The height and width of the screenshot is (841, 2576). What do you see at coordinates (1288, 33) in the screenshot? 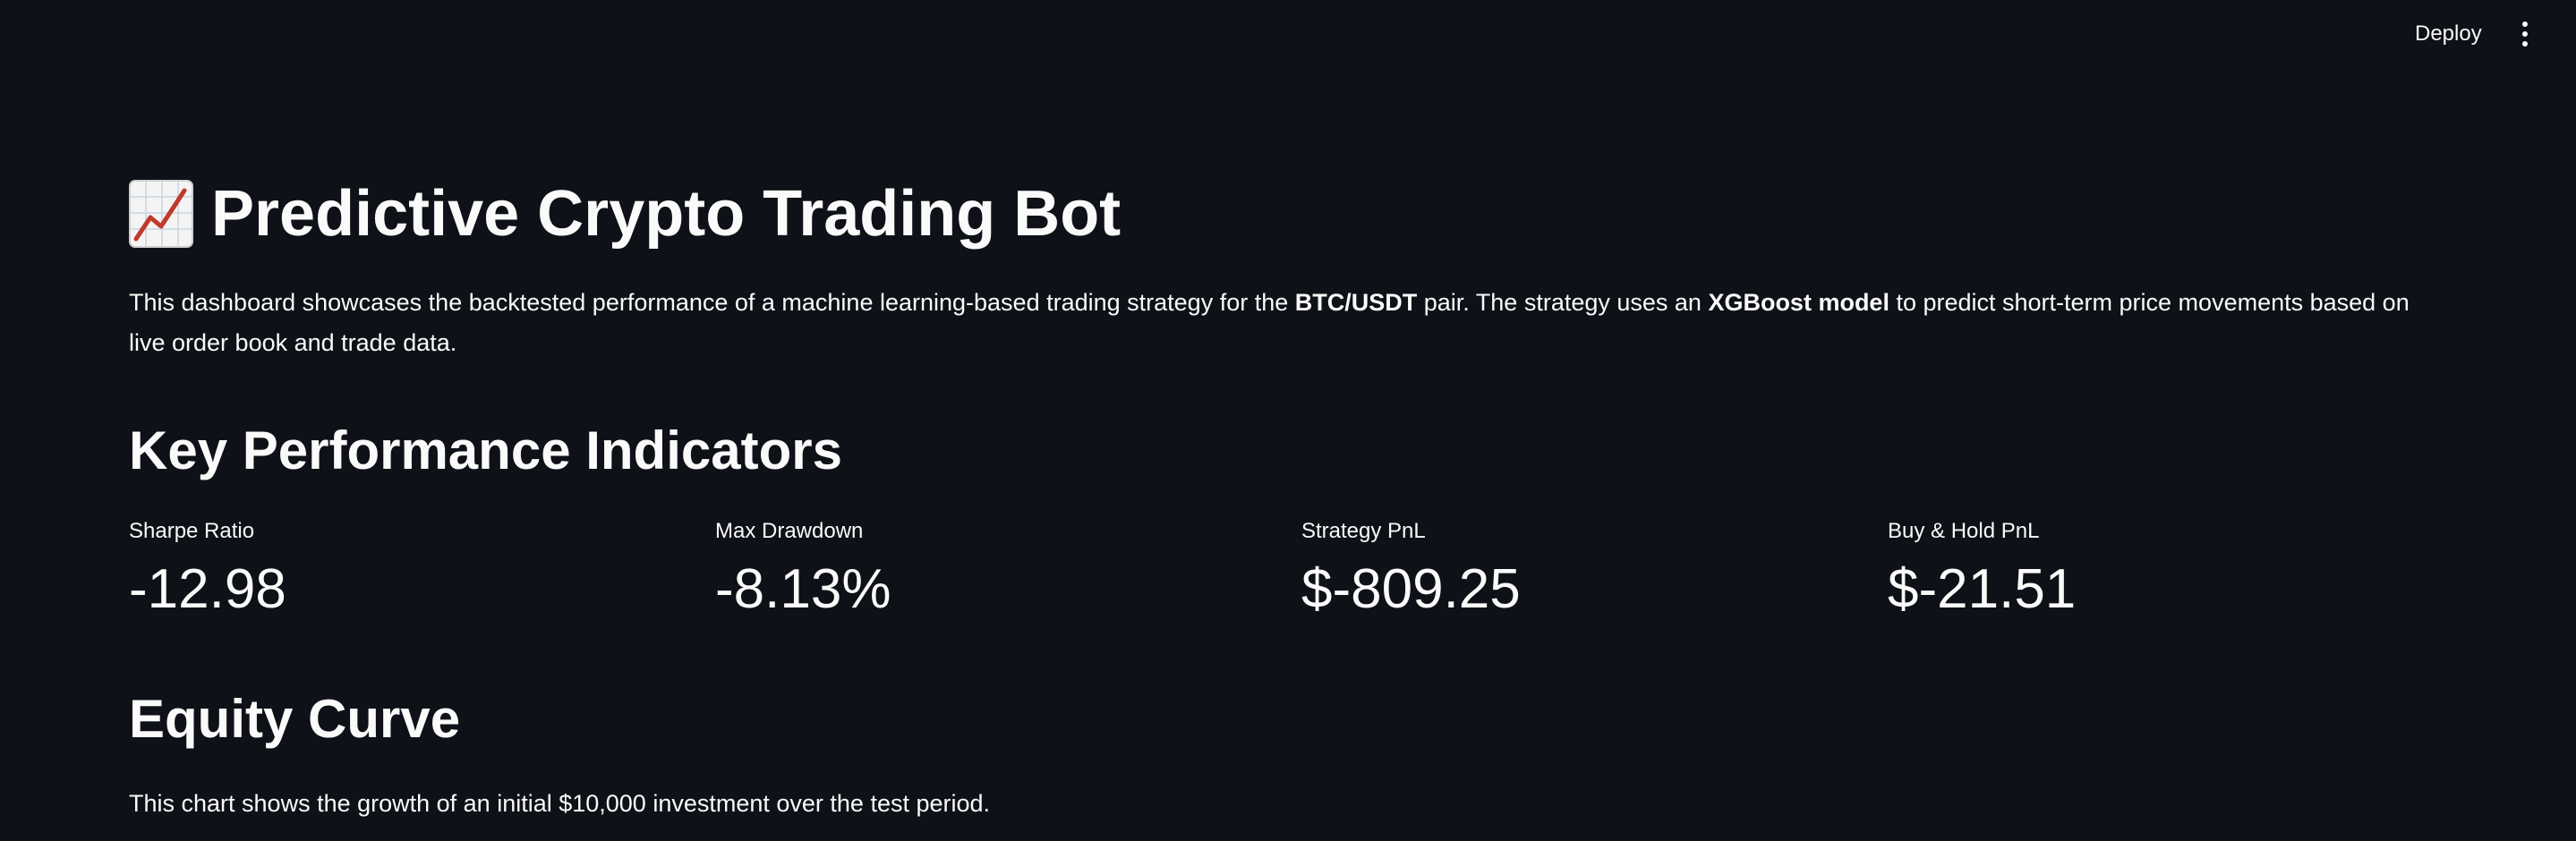
I see `app-header: Deploy` at bounding box center [1288, 33].